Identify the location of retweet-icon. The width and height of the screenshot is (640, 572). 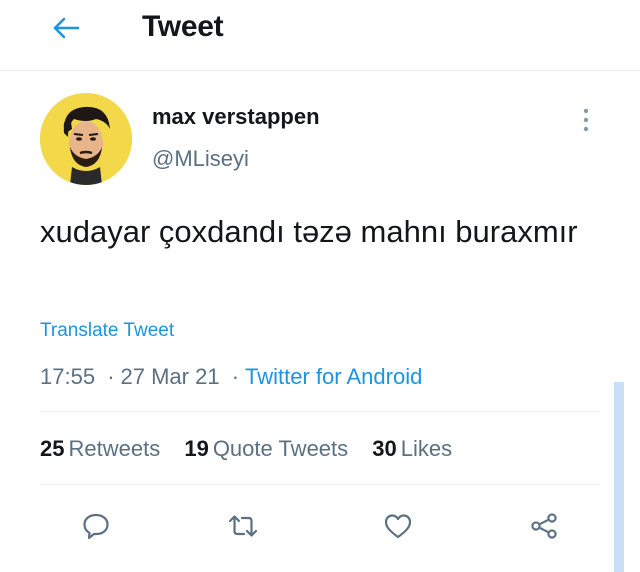
(243, 526).